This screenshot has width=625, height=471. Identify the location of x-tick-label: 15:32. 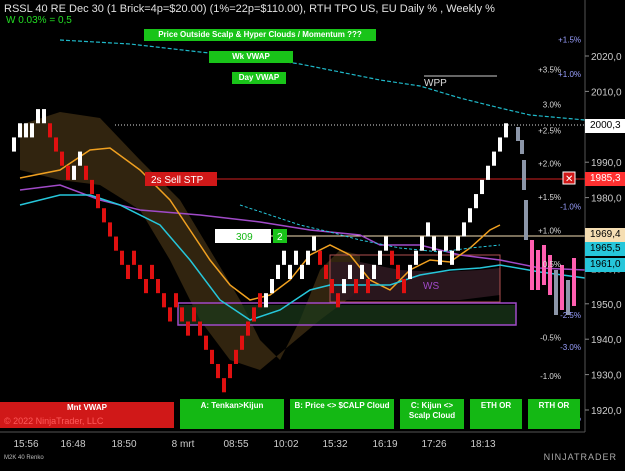
(334, 444).